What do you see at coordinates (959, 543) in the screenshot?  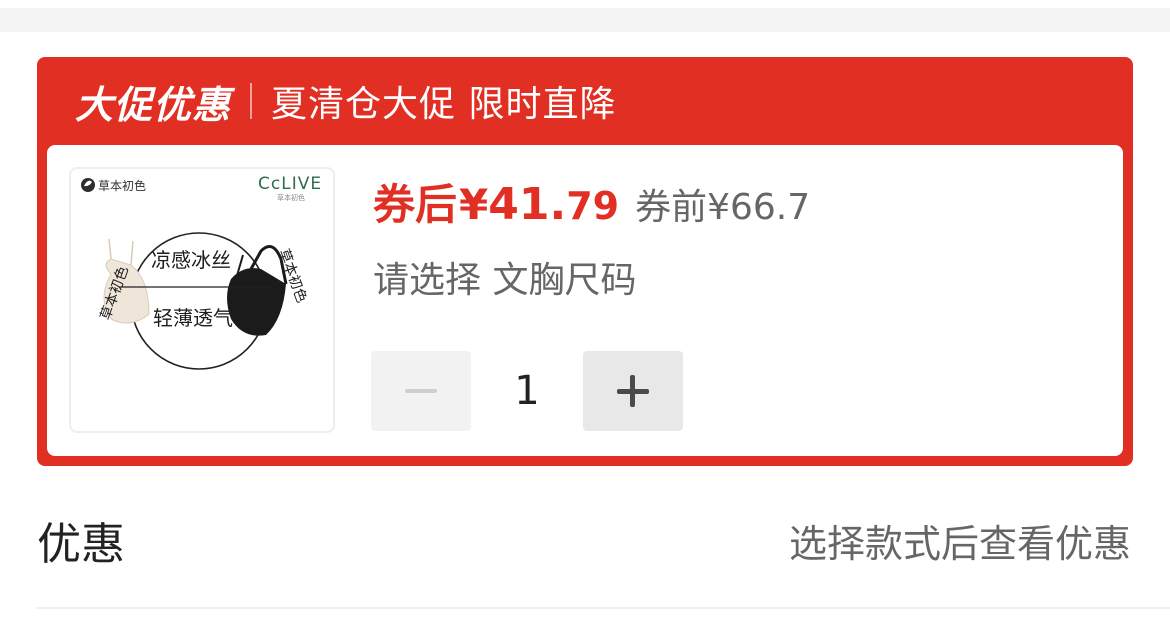 I see `discount-hint: 选择款式后查看优惠` at bounding box center [959, 543].